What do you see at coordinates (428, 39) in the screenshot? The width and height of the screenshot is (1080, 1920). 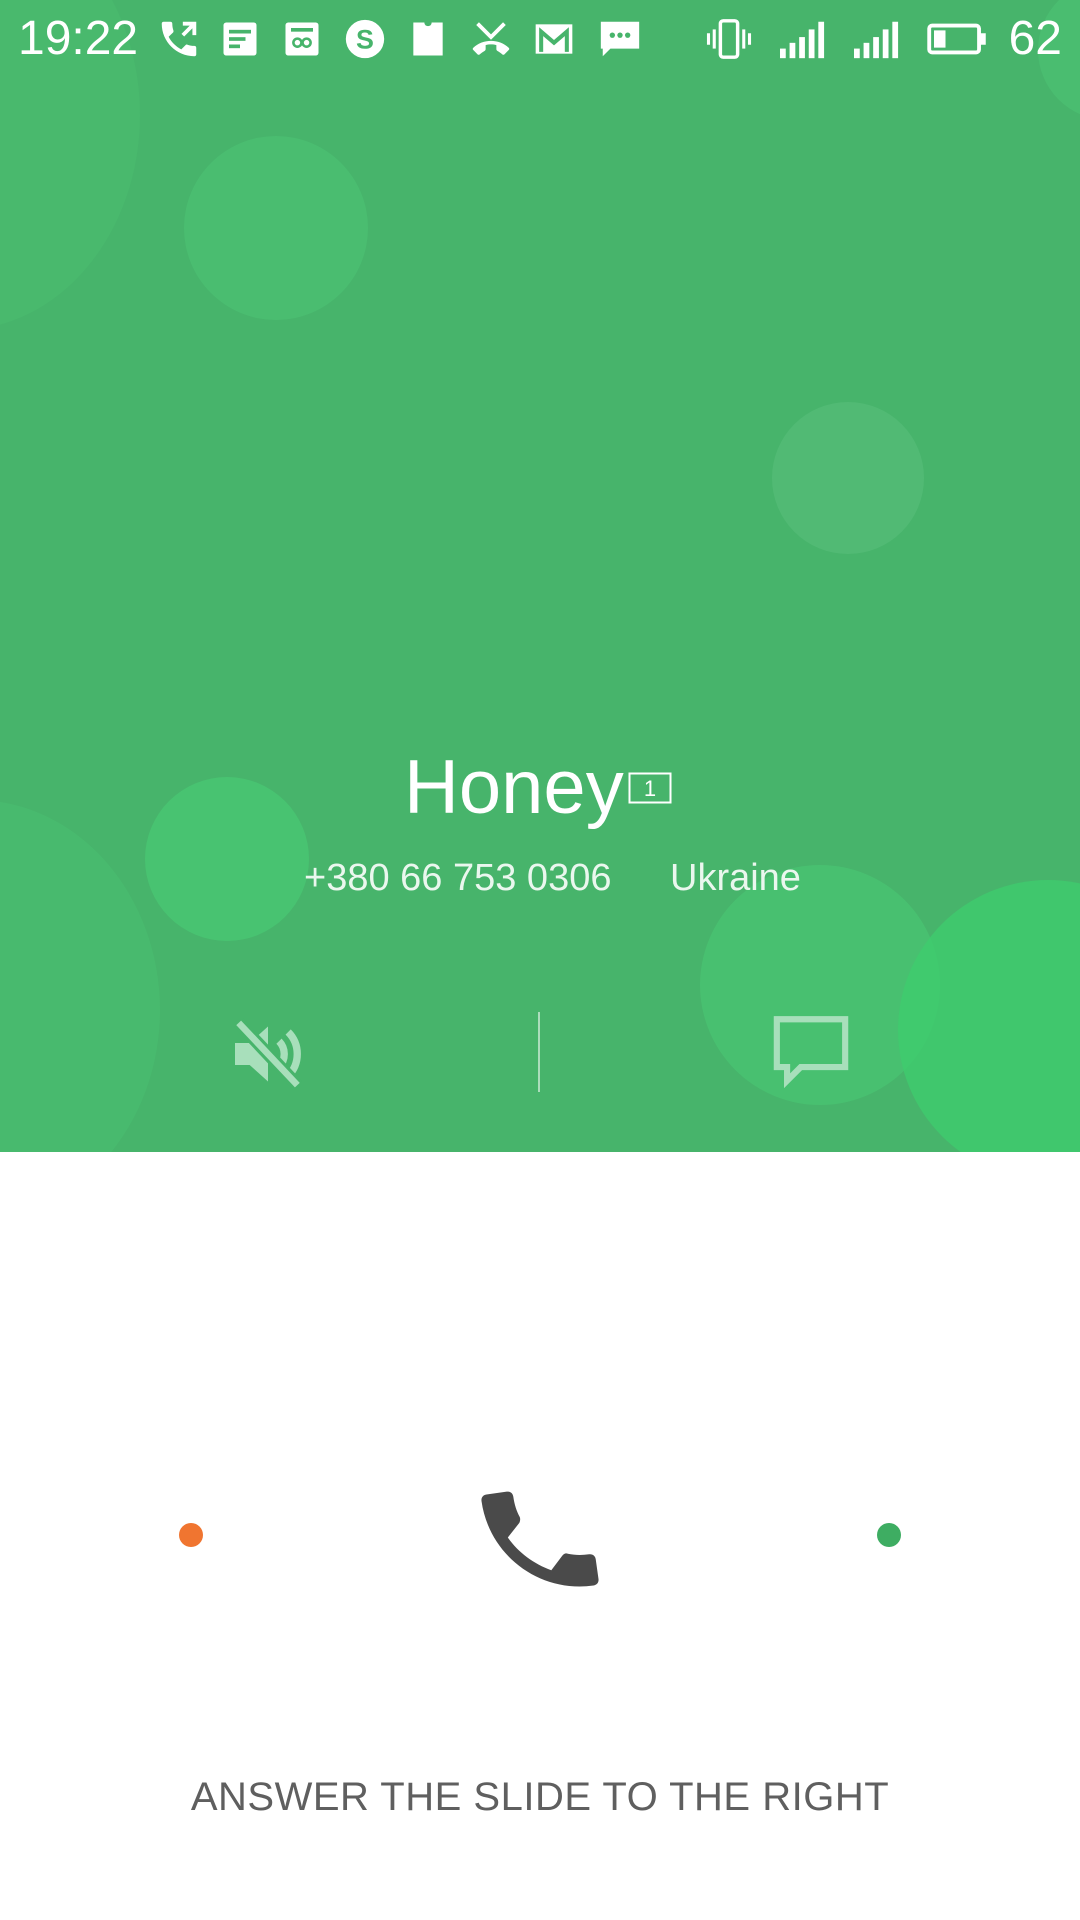 I see `sd-card-icon` at bounding box center [428, 39].